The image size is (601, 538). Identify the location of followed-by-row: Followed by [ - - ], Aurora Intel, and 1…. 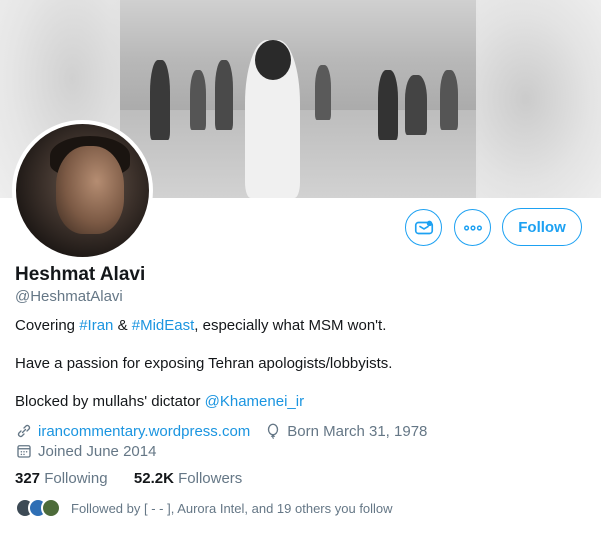
(204, 508).